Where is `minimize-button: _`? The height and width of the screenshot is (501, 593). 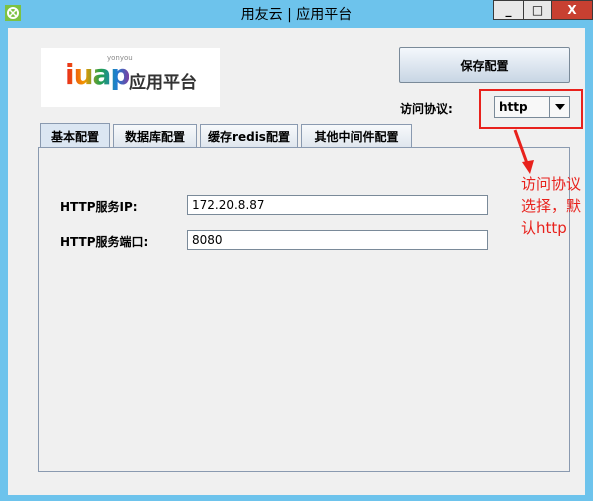
minimize-button: _ is located at coordinates (508, 10).